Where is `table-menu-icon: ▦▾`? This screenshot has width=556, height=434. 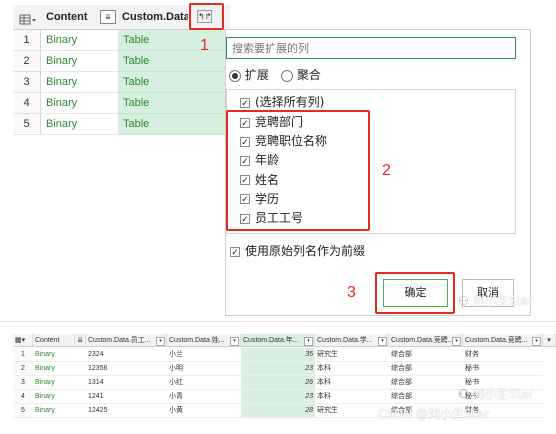
table-menu-icon: ▦▾ is located at coordinates (23, 340).